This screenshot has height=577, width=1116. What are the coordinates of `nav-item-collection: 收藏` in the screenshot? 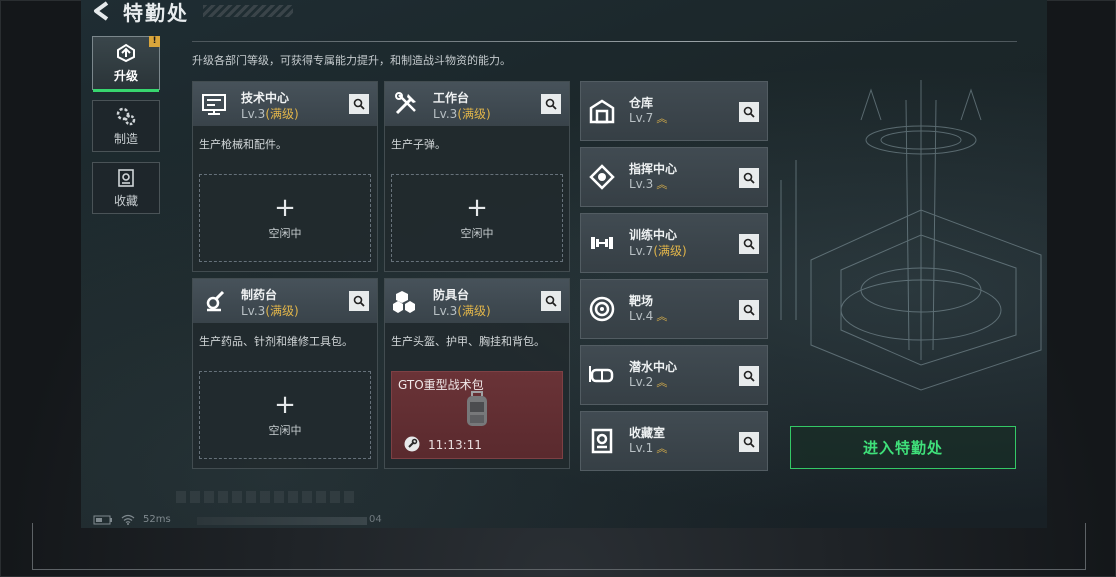 It's located at (126, 188).